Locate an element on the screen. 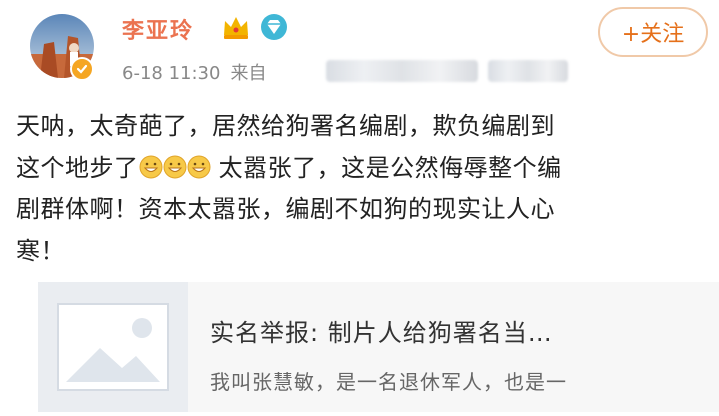 Image resolution: width=719 pixels, height=416 pixels. post-line-2: 这个地步了 太嚣张了，这是公然侮辱整个编 is located at coordinates (361, 169).